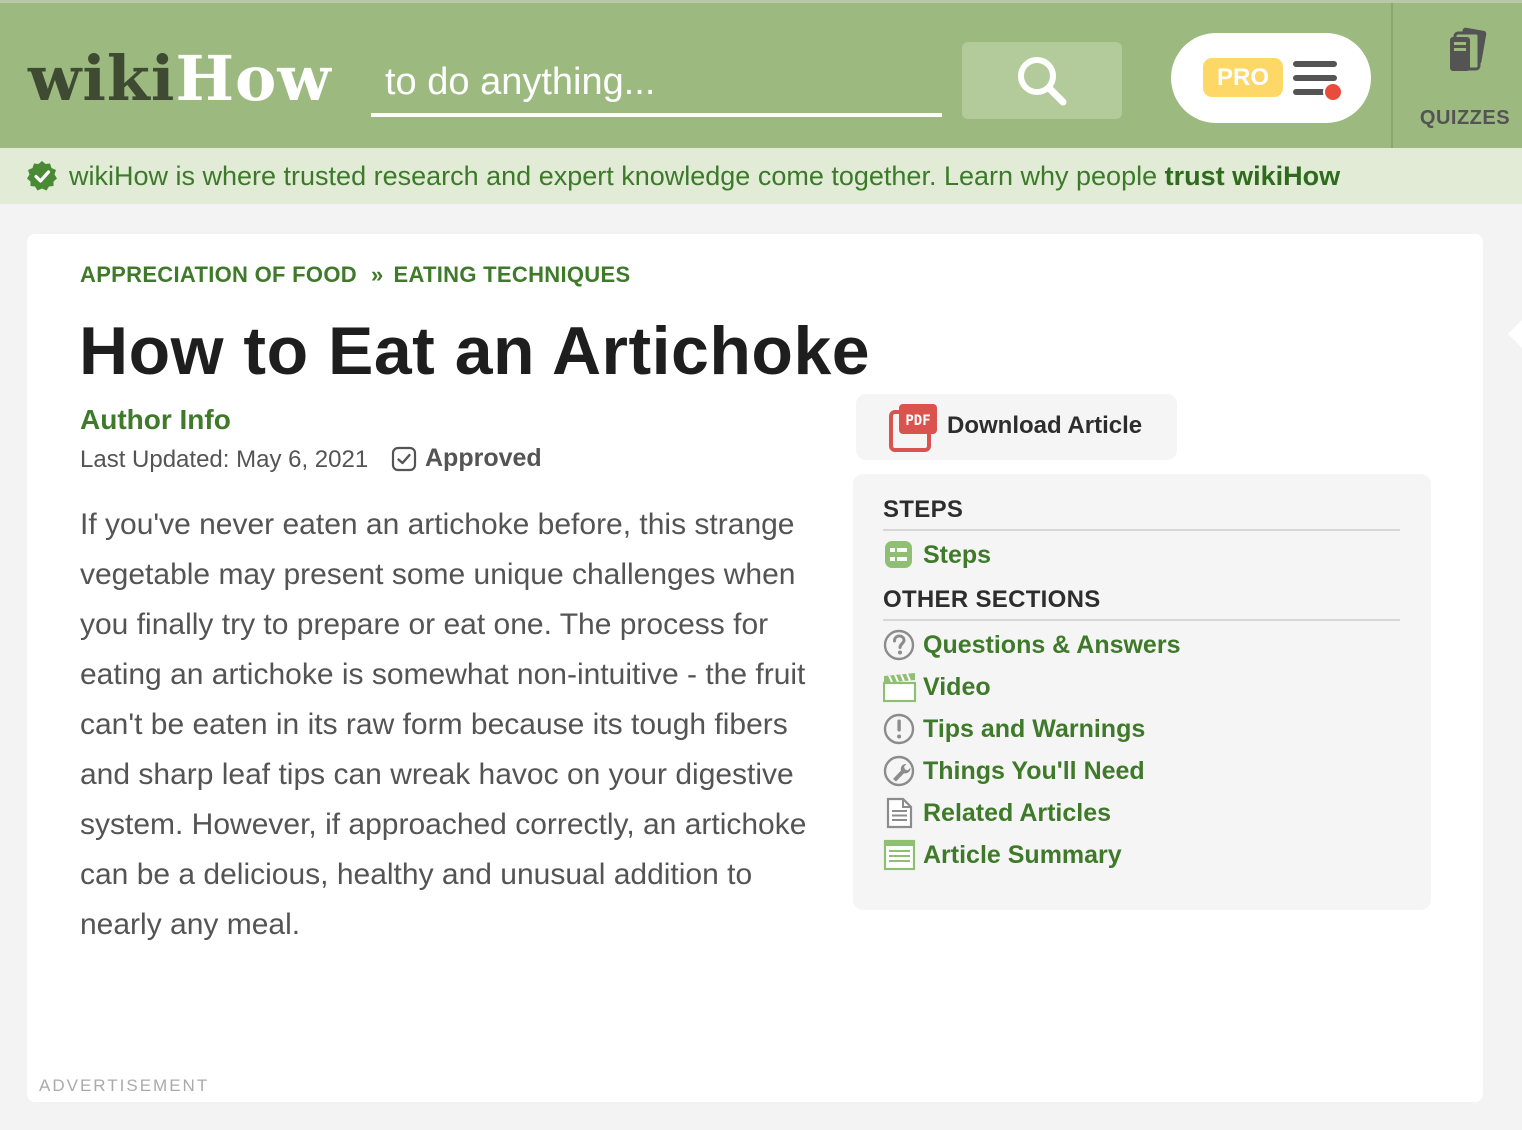  Describe the element at coordinates (475, 351) in the screenshot. I see `article-title: How to Eat an Artichoke` at that location.